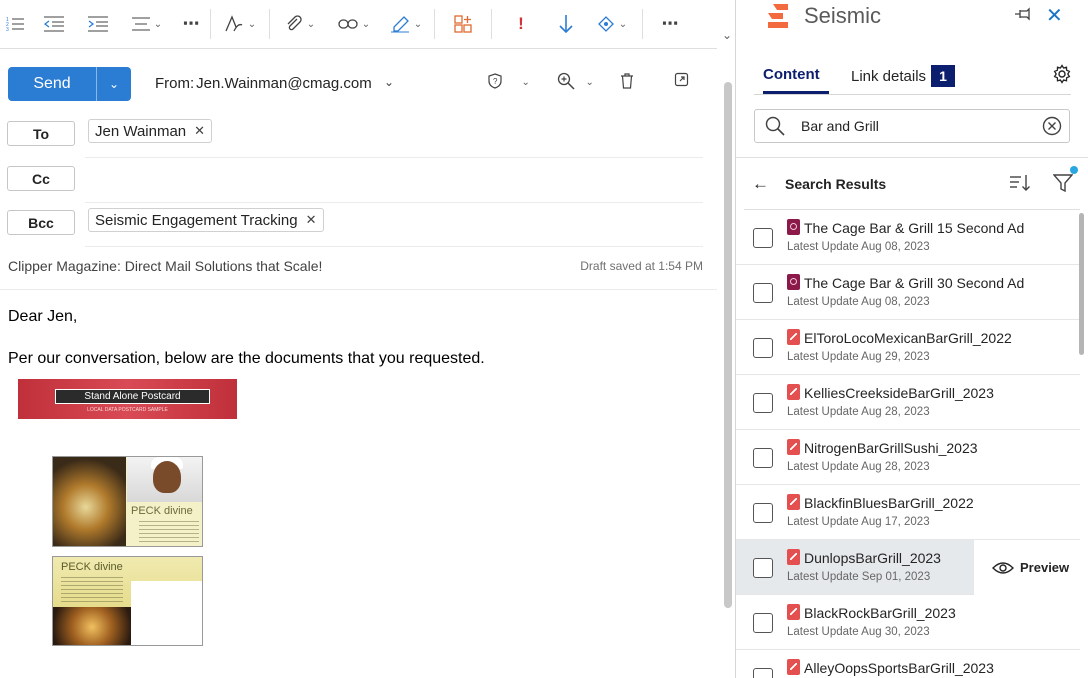  Describe the element at coordinates (908, 338) in the screenshot. I see `result-title: ElToroLocoMexicanBarGrill_2022` at that location.